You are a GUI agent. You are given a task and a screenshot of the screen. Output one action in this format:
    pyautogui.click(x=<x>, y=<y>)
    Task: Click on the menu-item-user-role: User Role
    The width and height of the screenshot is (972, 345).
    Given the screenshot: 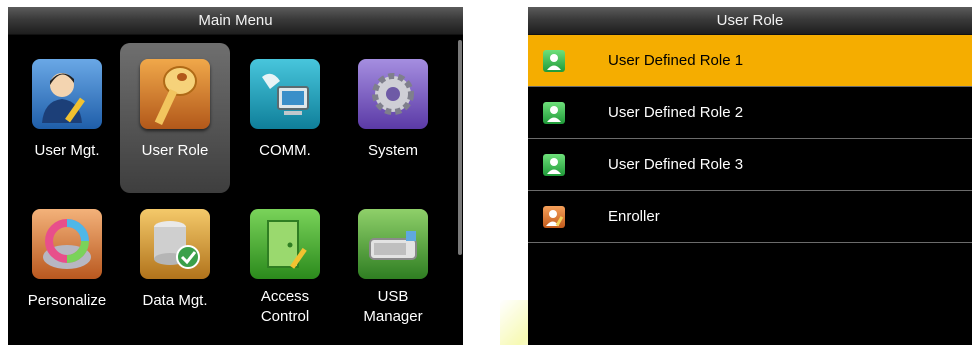 What is the action you would take?
    pyautogui.click(x=175, y=118)
    